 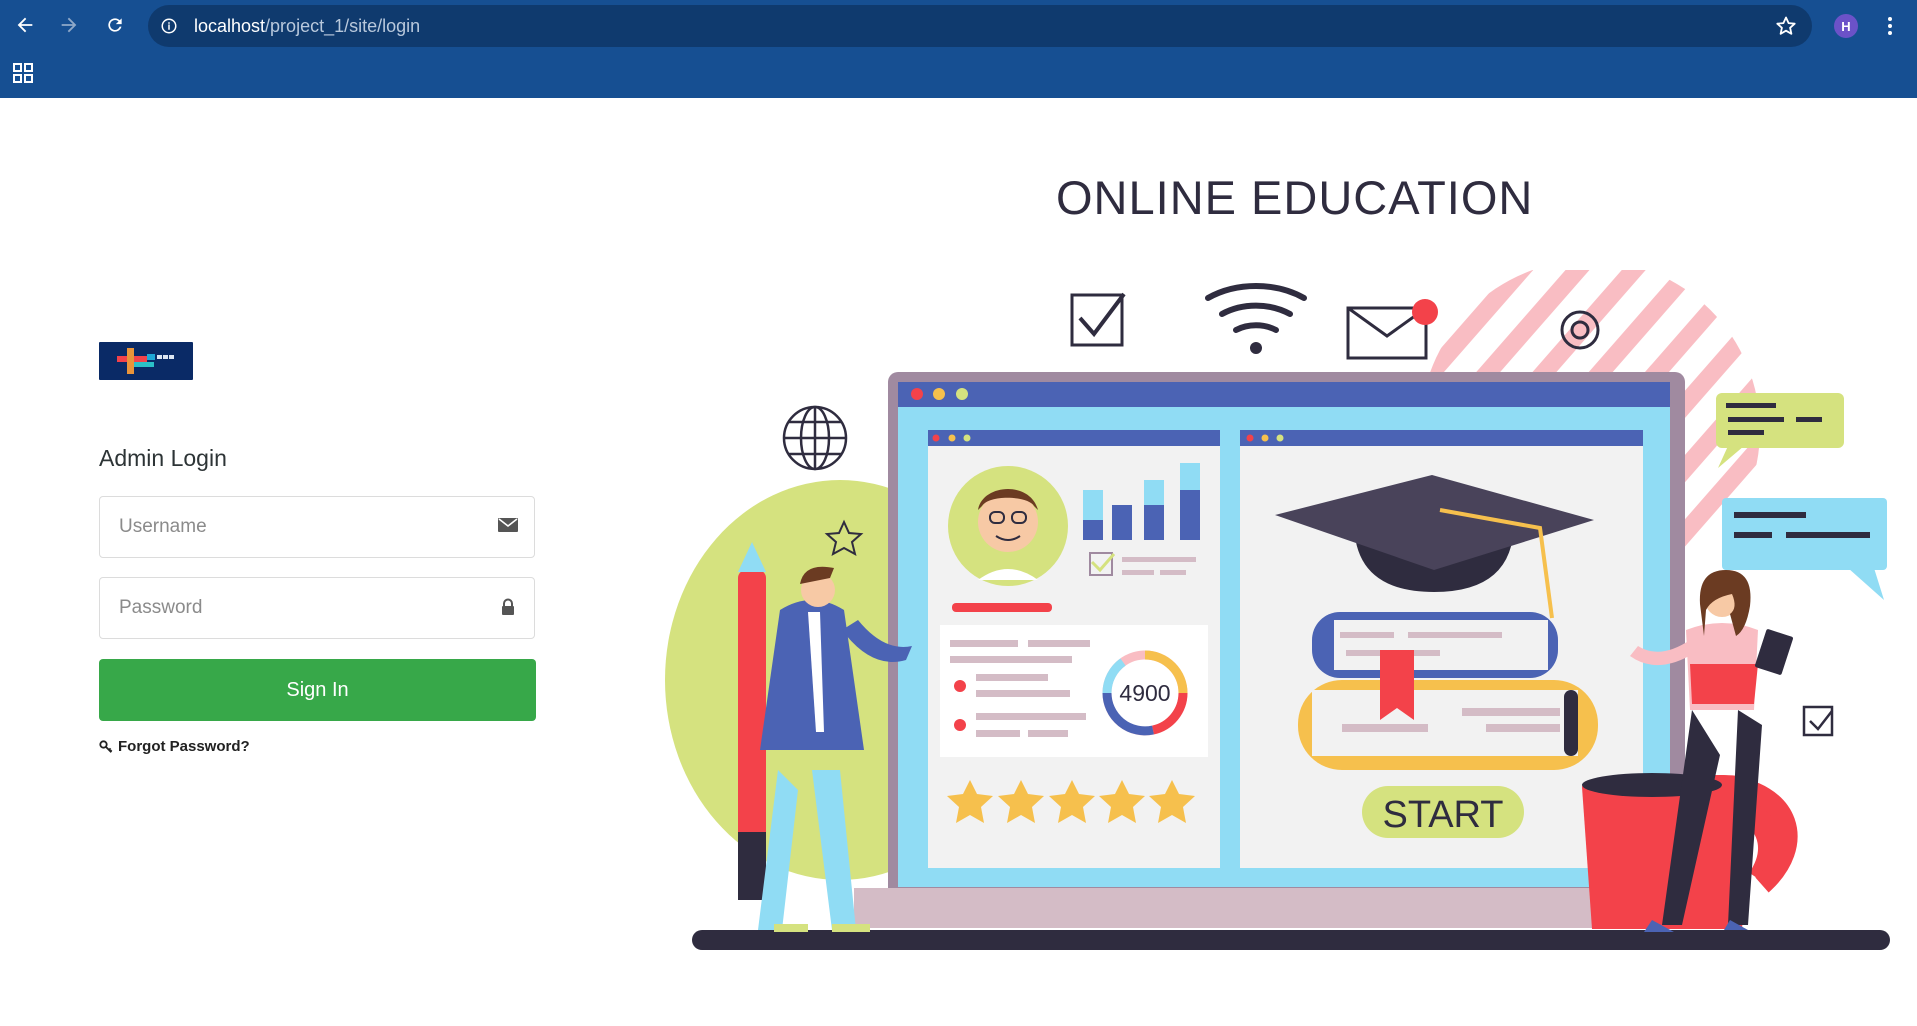 I want to click on username-field, so click(x=317, y=527).